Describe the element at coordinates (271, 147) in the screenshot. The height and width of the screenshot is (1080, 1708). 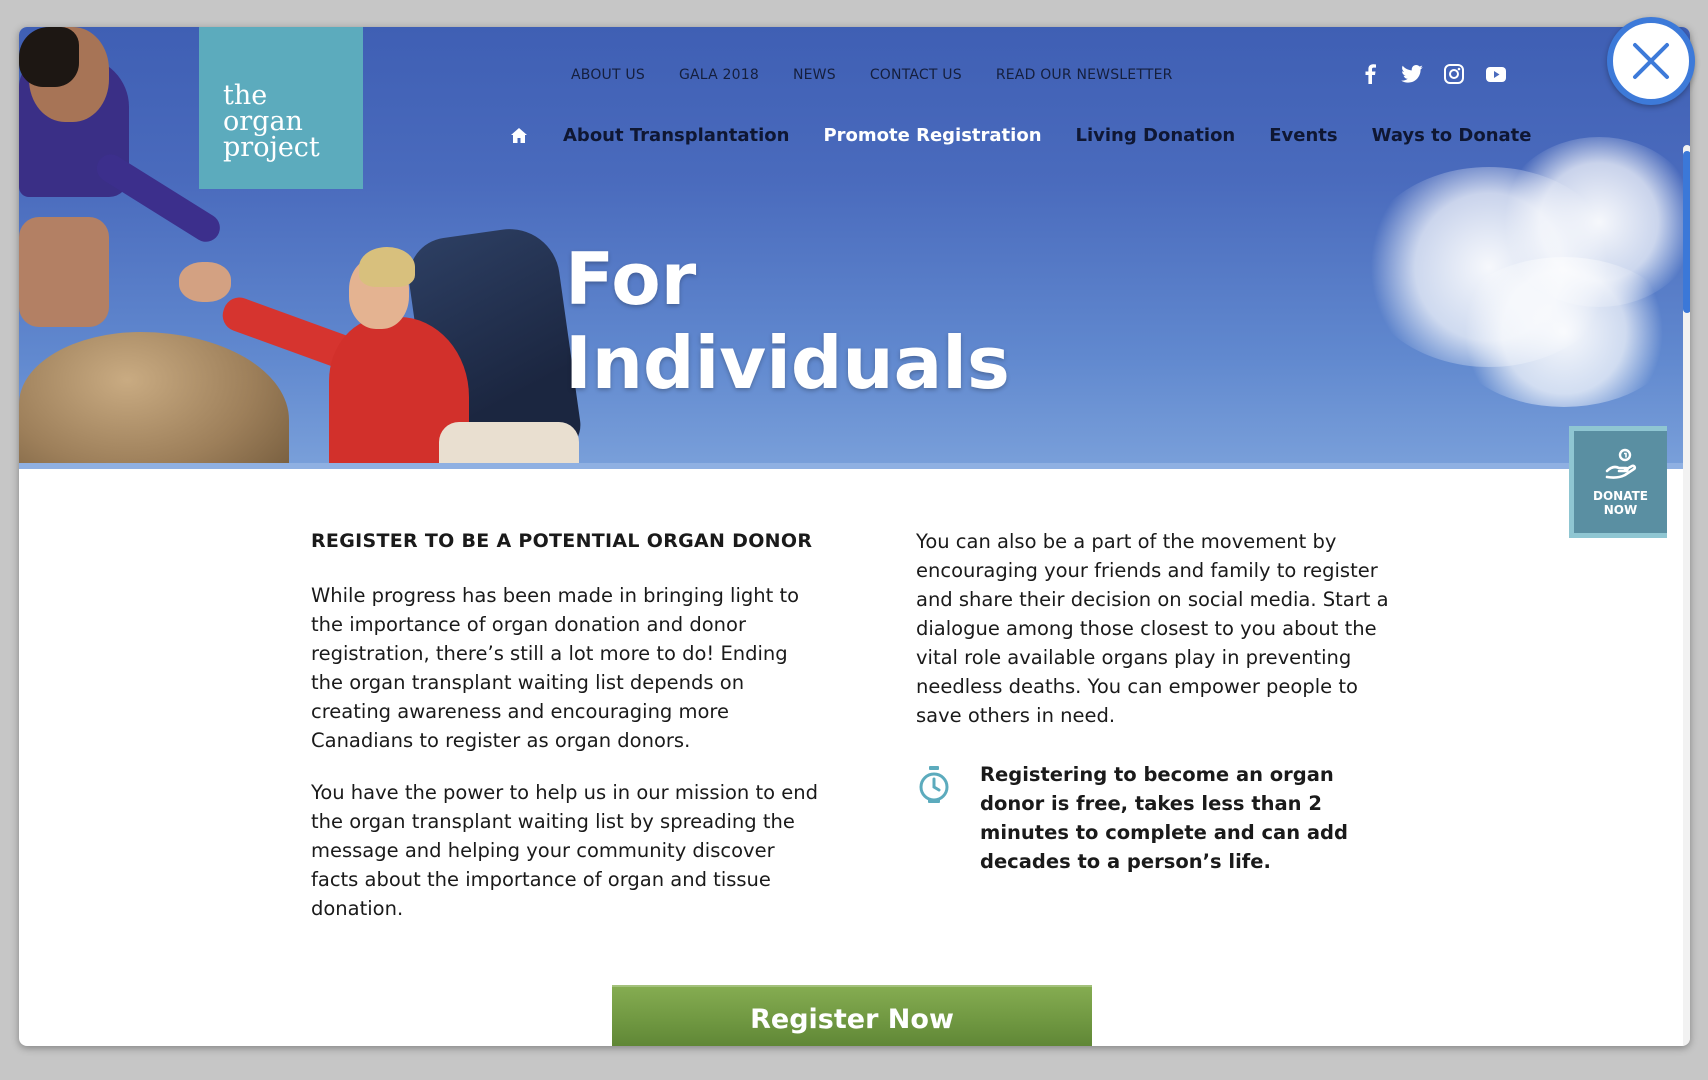
I see `logo-line: project` at that location.